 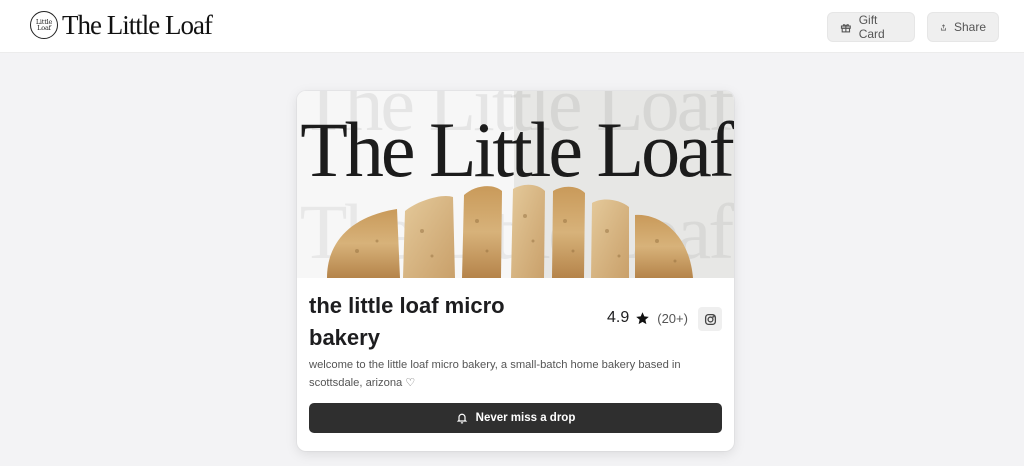 I want to click on gift-icon, so click(x=845, y=27).